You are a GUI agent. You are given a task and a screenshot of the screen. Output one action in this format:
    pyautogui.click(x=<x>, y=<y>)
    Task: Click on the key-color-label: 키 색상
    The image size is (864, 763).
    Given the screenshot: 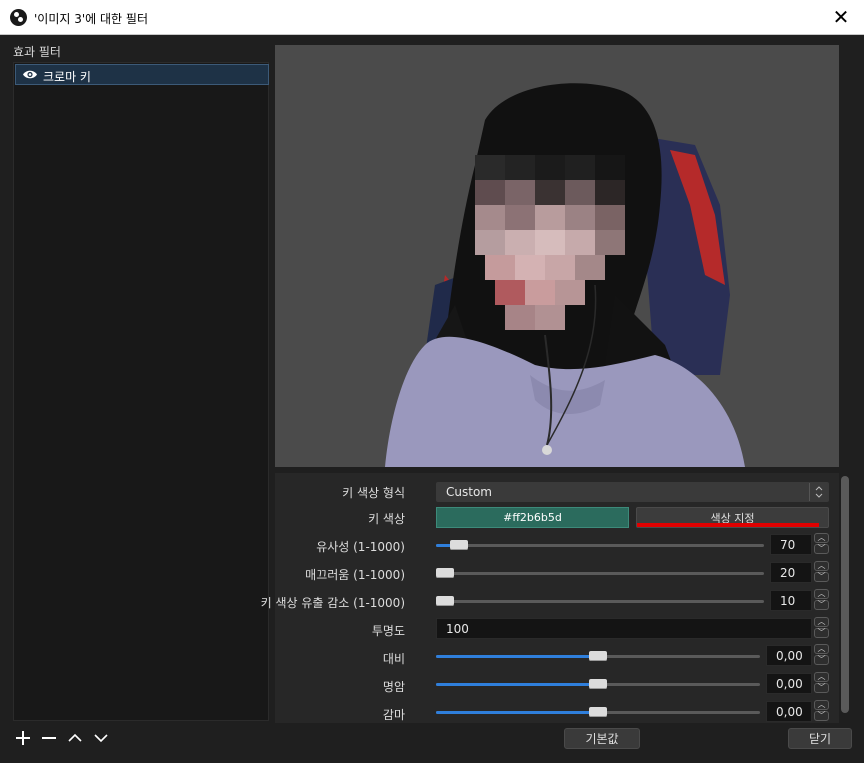 What is the action you would take?
    pyautogui.click(x=386, y=519)
    